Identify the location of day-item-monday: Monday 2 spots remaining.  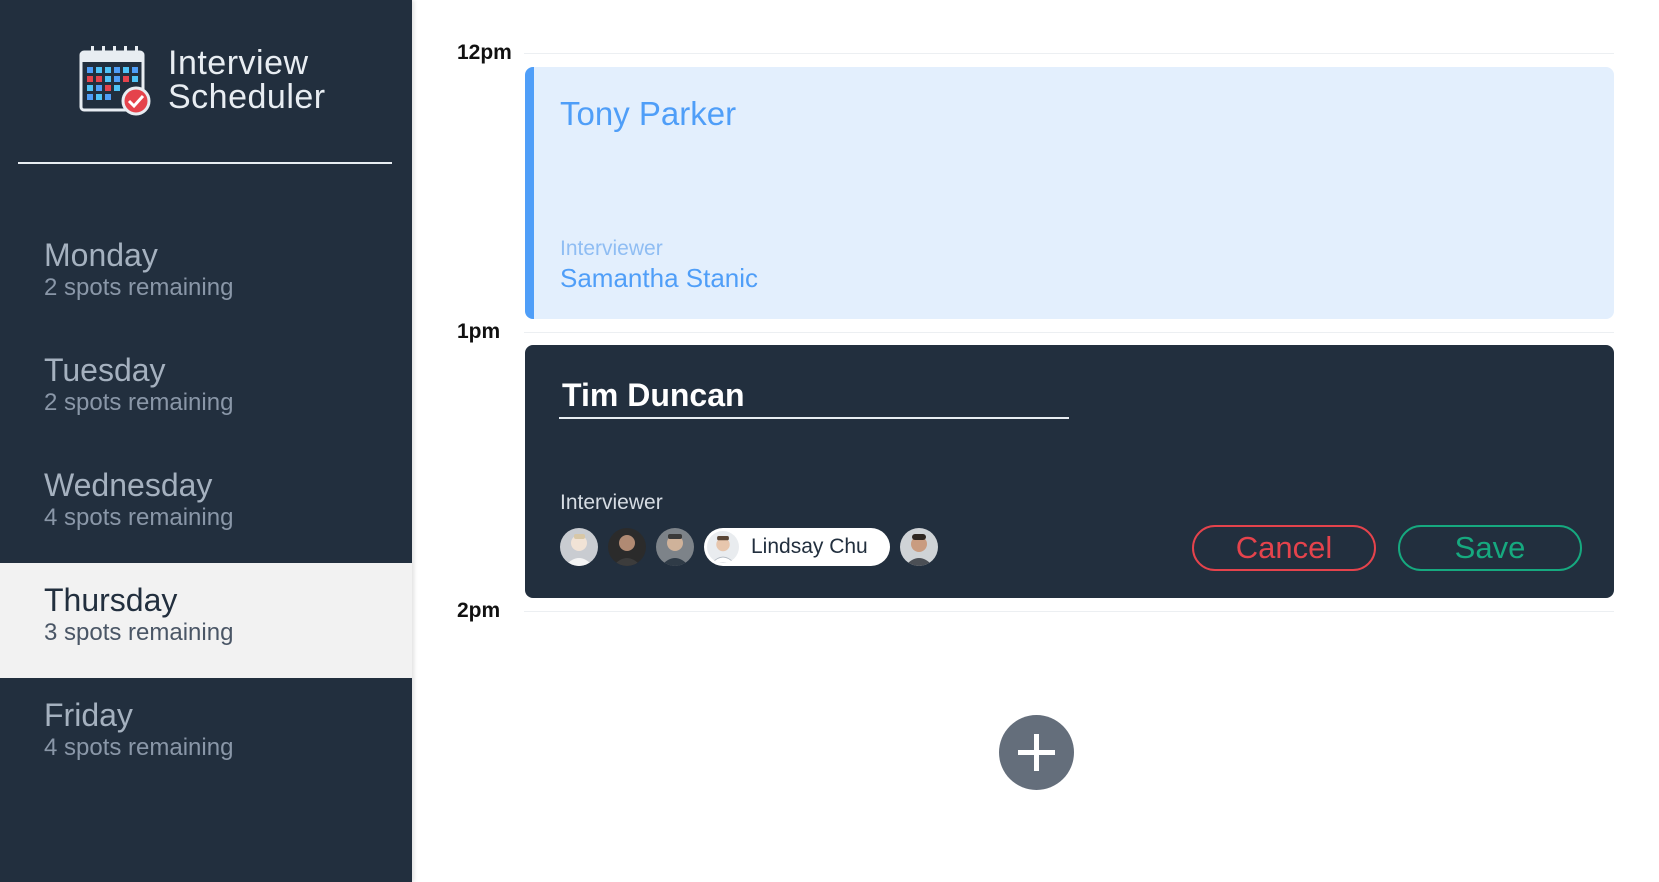
(206, 275).